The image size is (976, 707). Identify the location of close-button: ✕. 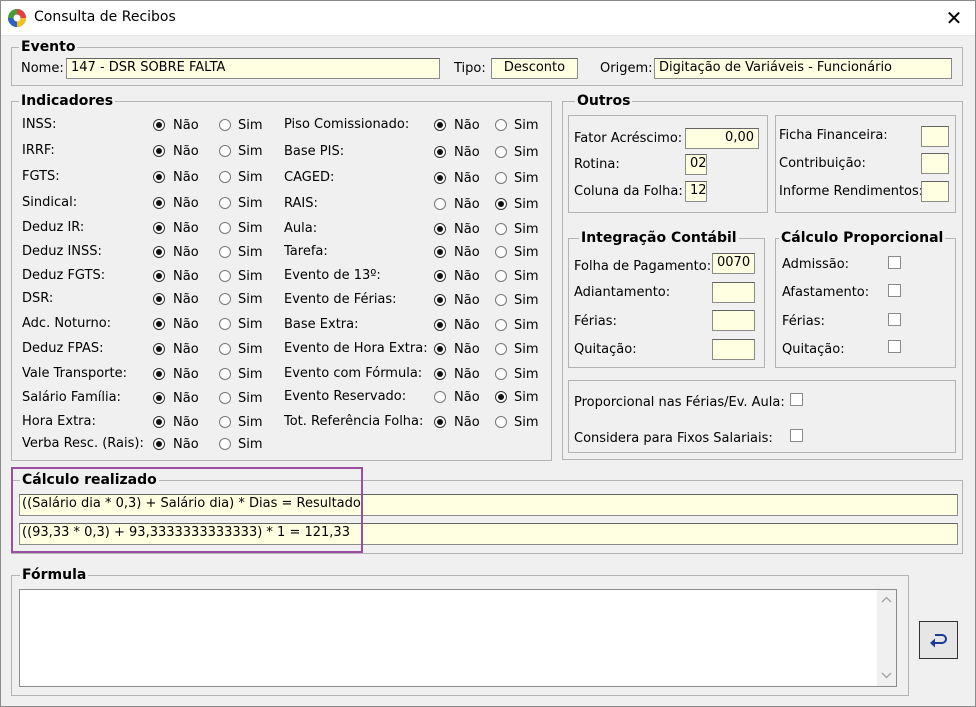
(954, 17).